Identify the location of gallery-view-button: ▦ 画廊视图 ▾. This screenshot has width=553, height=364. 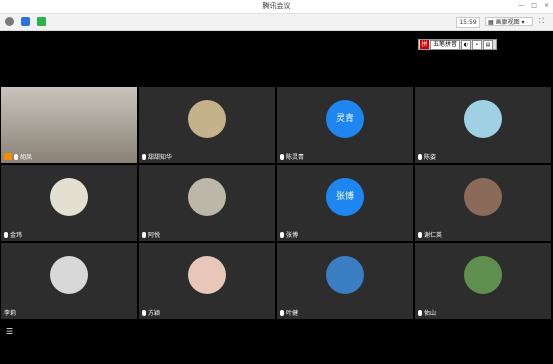
(509, 21).